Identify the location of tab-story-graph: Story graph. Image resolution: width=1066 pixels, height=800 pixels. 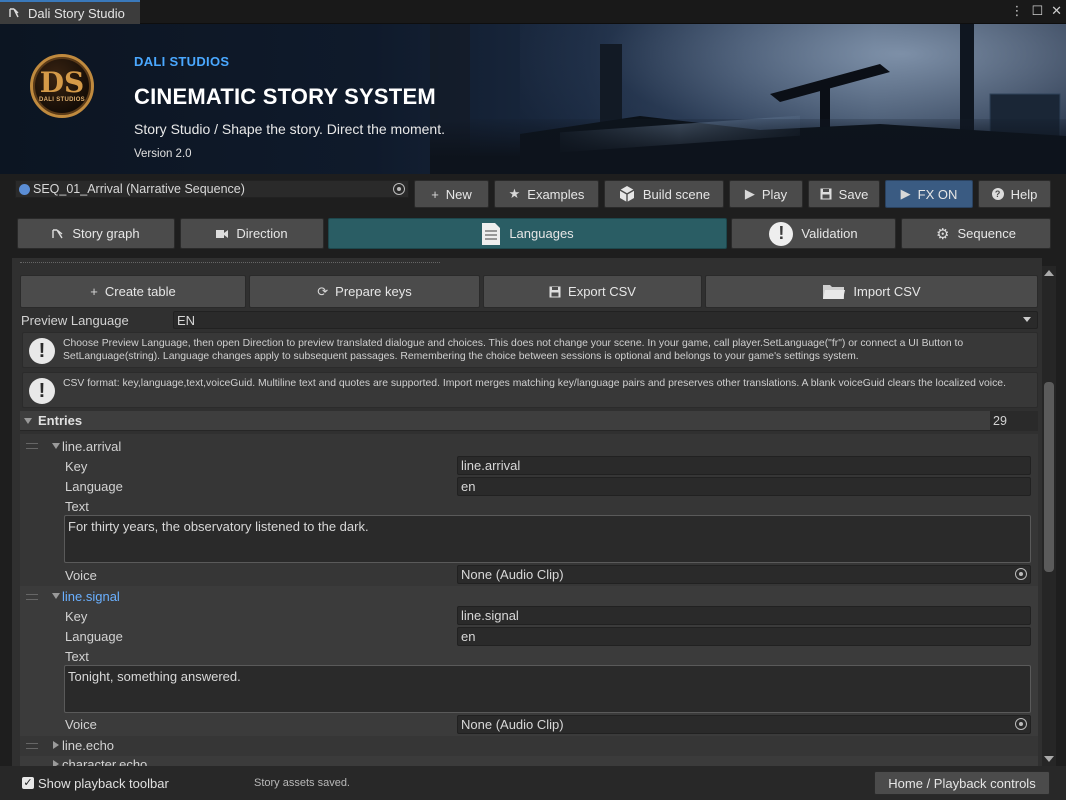
(96, 233).